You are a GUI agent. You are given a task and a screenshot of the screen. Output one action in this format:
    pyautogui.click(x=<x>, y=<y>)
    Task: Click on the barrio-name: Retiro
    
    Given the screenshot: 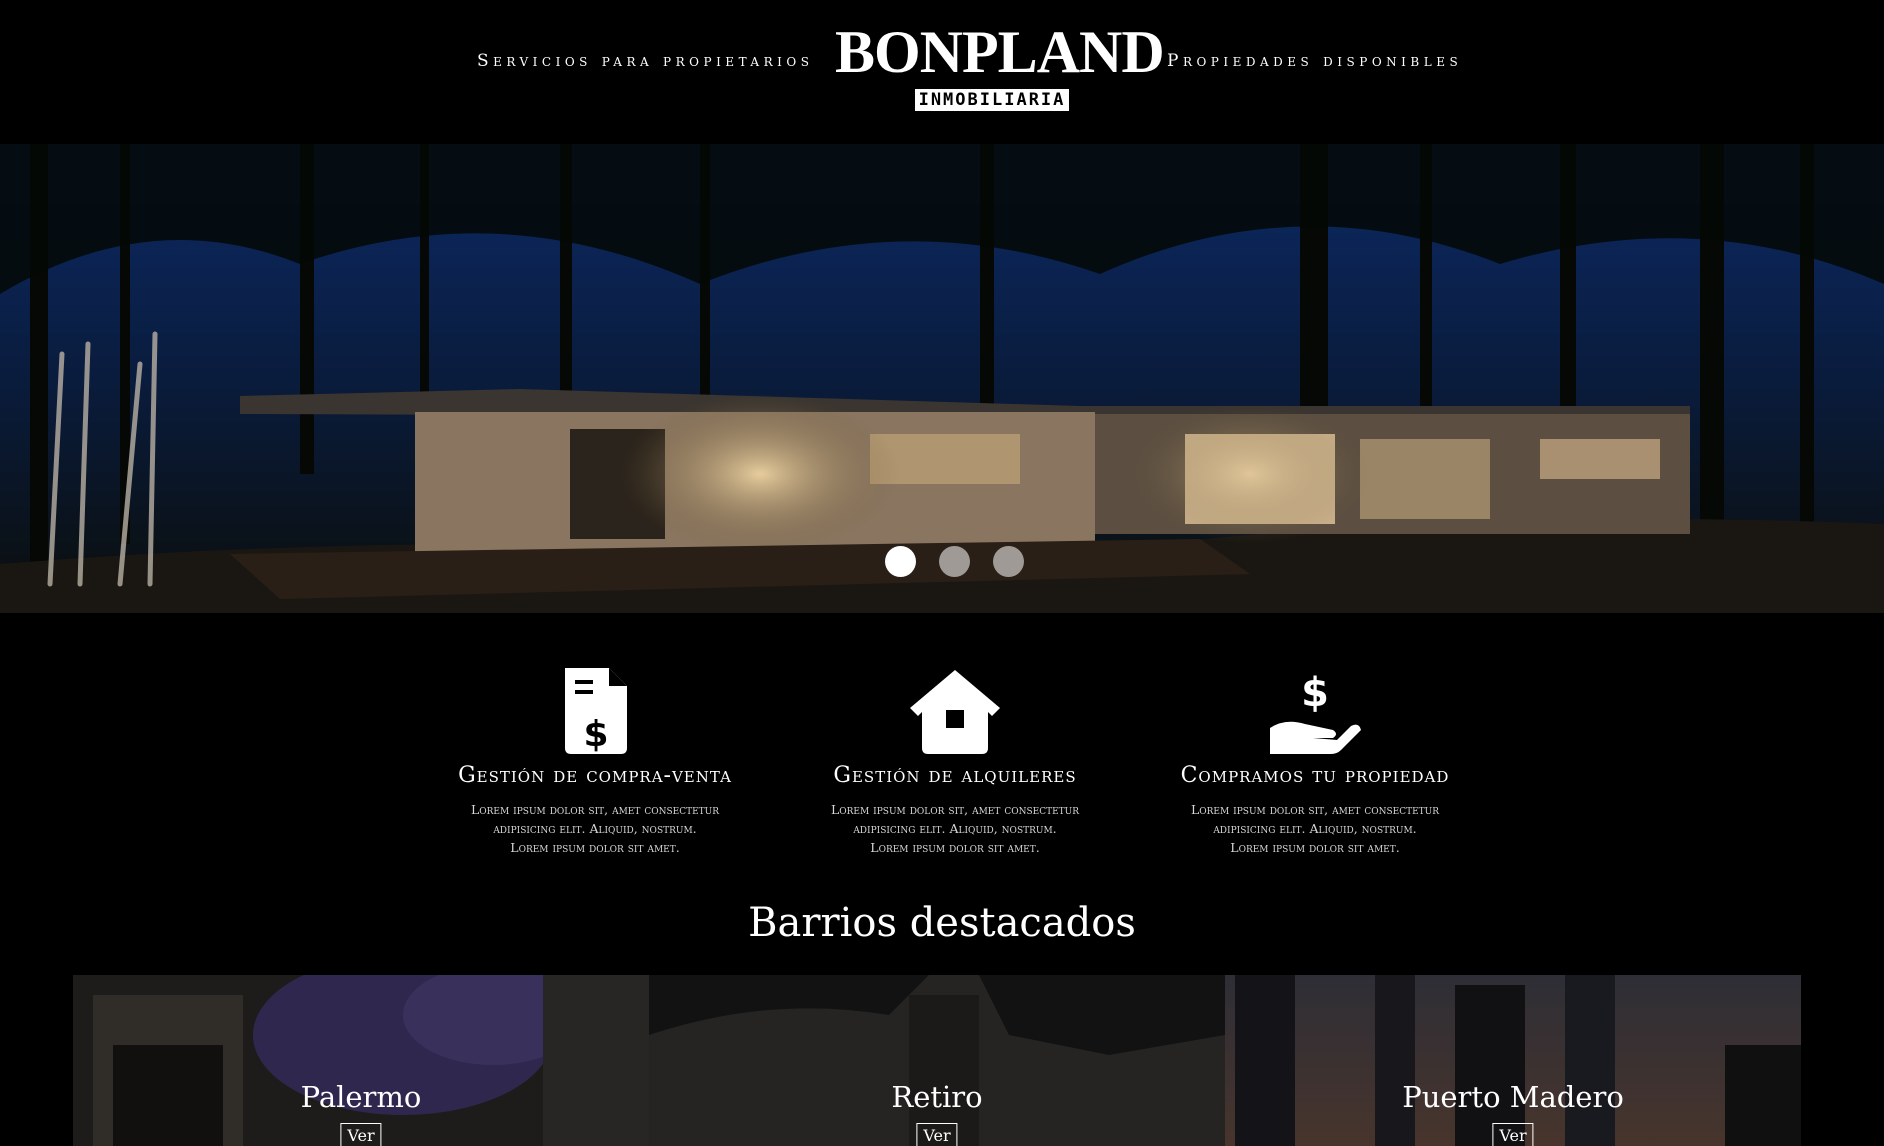 What is the action you would take?
    pyautogui.click(x=937, y=1097)
    